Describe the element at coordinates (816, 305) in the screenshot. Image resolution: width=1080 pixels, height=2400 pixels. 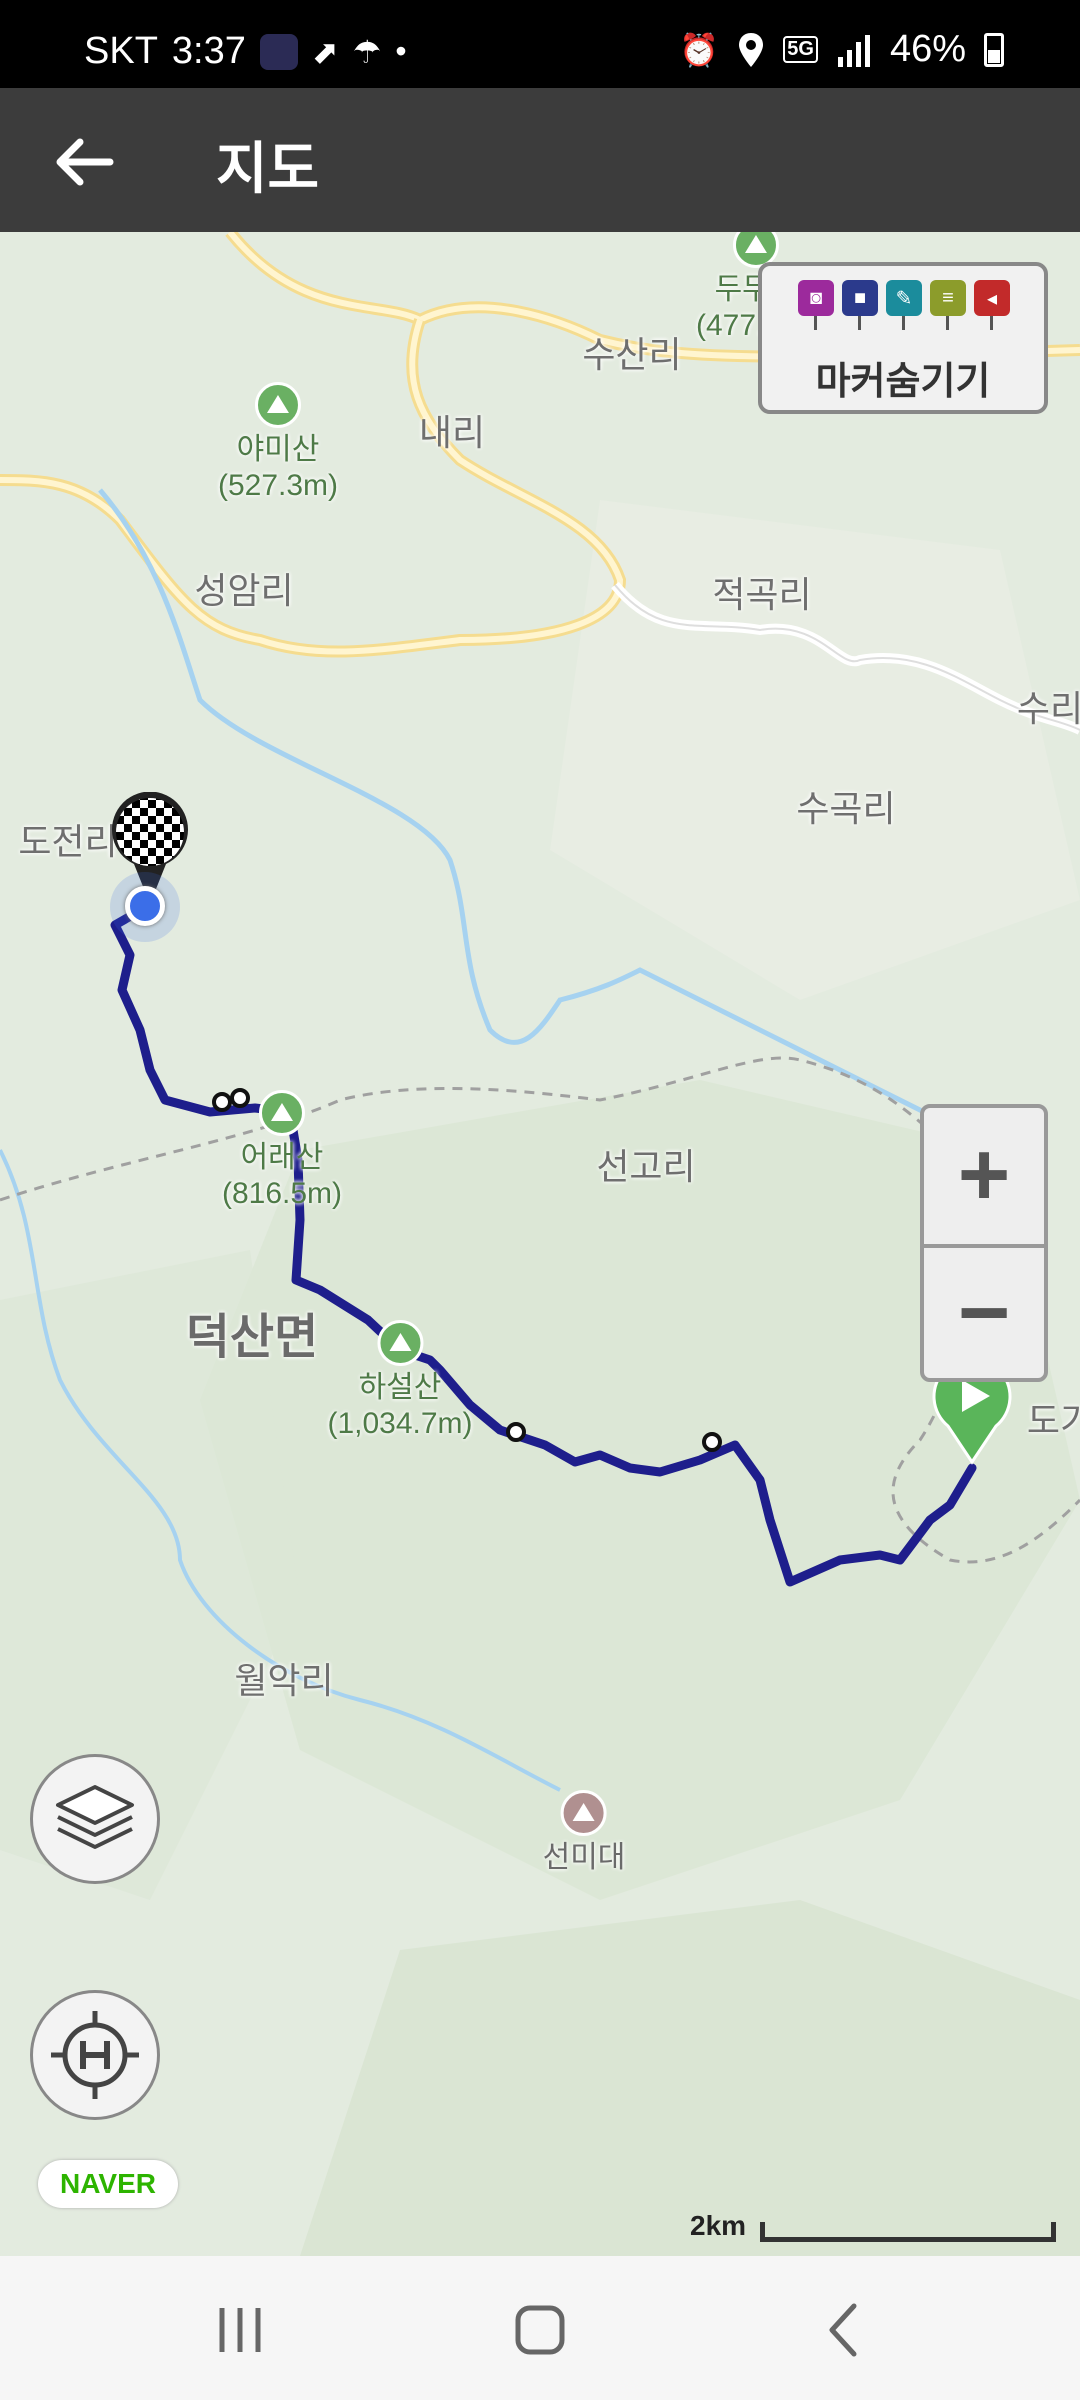
I see `camera-icon: ◙` at that location.